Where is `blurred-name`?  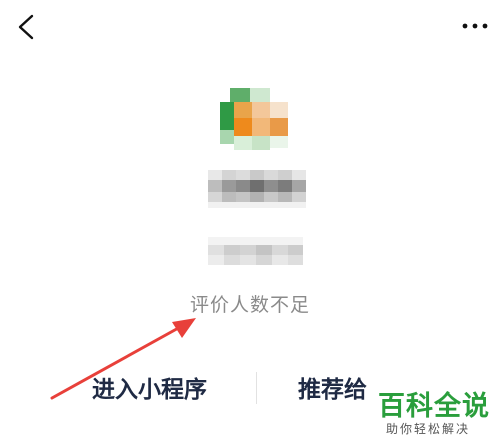 blurred-name is located at coordinates (258, 190).